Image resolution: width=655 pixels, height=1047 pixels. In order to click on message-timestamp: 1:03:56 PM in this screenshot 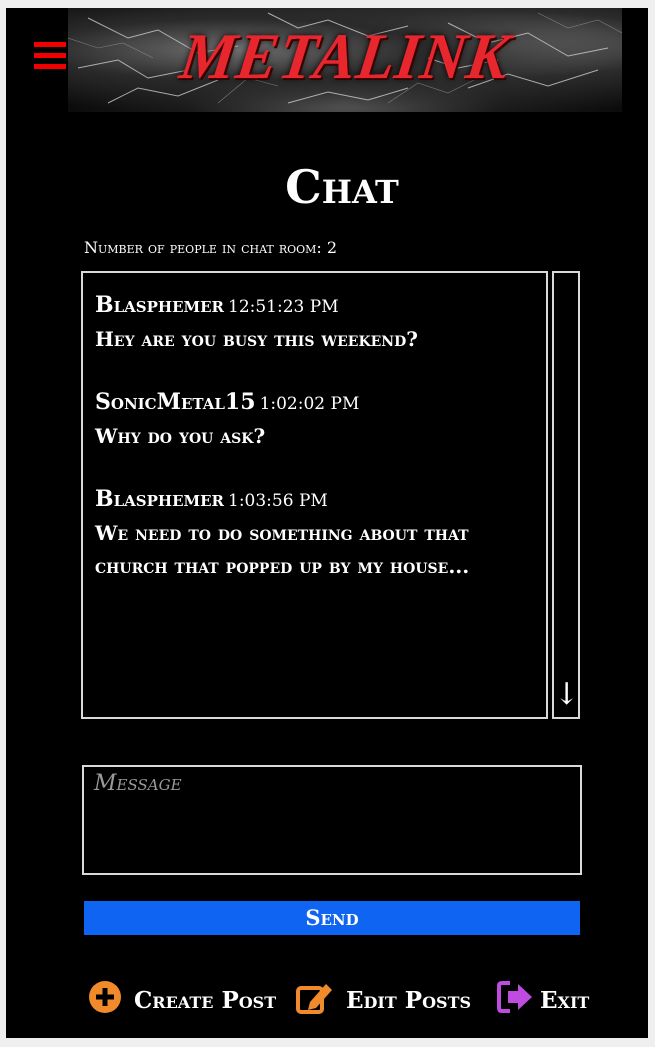, I will do `click(278, 501)`.